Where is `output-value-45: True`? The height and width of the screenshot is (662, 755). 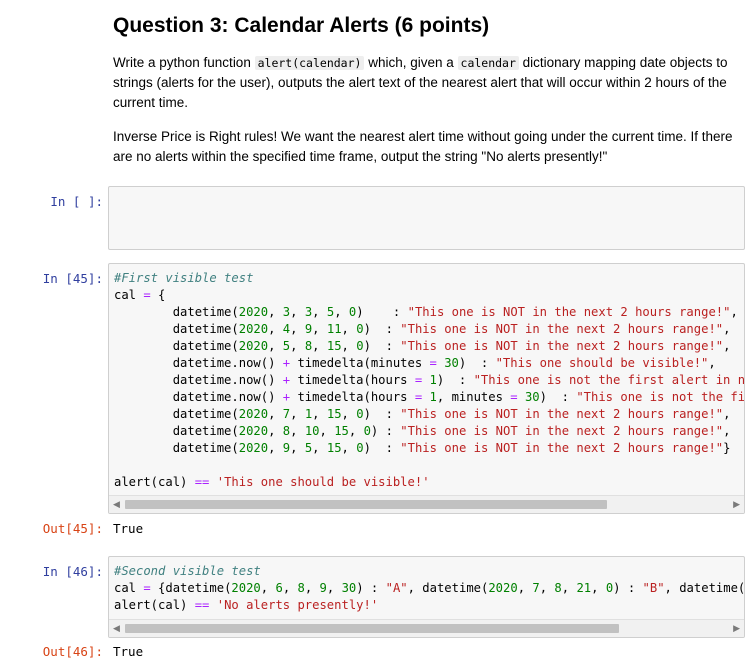 output-value-45: True is located at coordinates (128, 528).